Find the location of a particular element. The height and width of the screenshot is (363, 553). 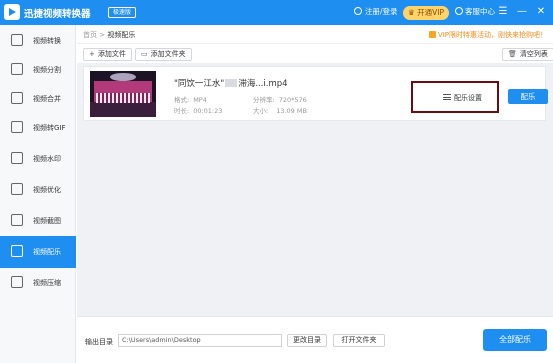

sidebar-item-merge: 视频合并 is located at coordinates (38, 99).